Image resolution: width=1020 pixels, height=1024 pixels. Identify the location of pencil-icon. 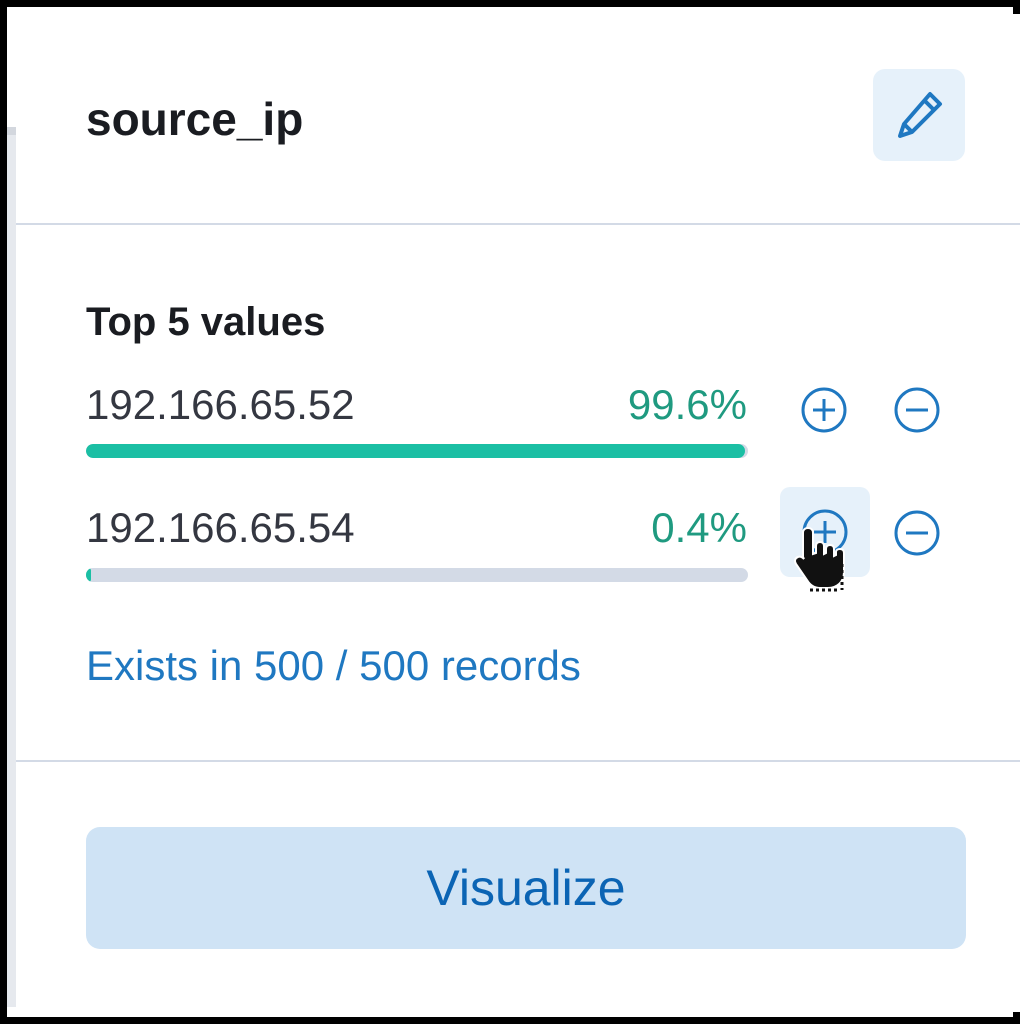
(920, 115).